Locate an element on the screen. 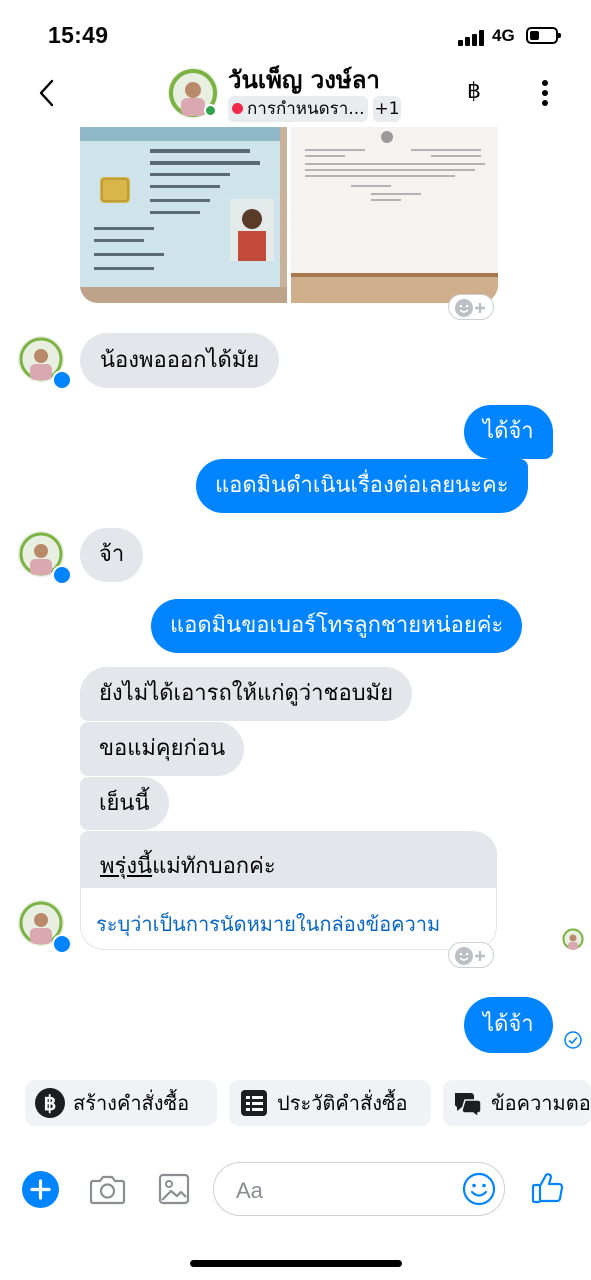  more-options-icon is located at coordinates (545, 93).